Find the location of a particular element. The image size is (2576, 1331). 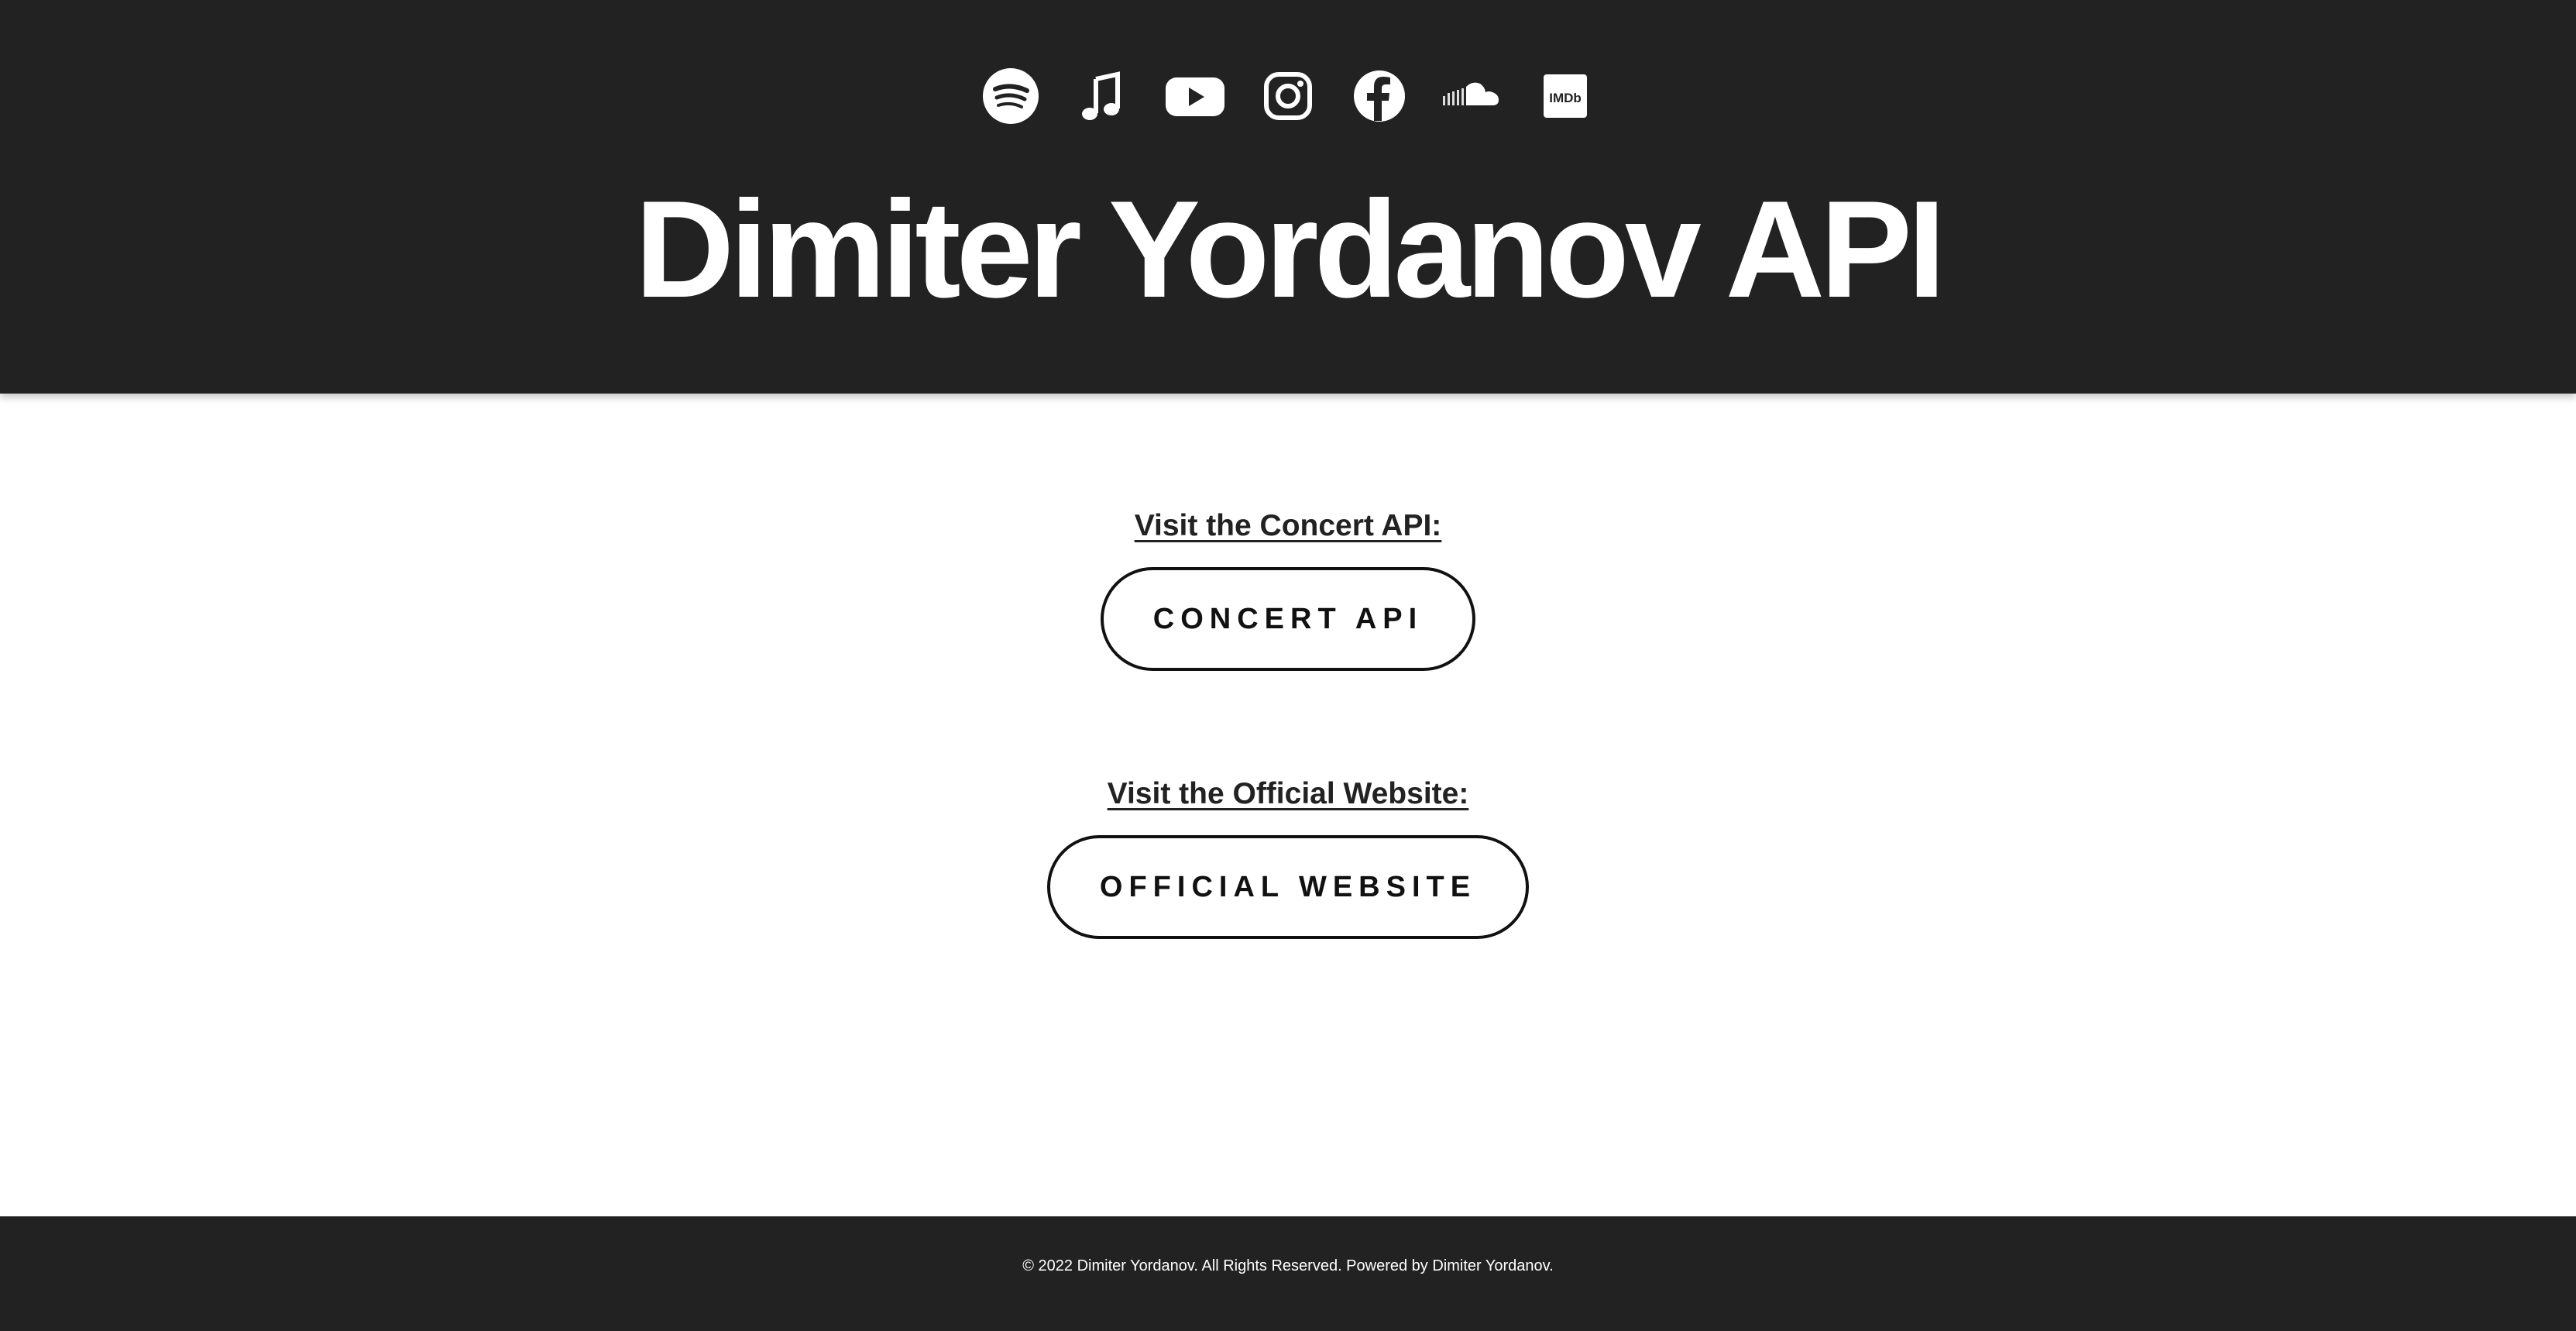

facebook-icon is located at coordinates (1379, 96).